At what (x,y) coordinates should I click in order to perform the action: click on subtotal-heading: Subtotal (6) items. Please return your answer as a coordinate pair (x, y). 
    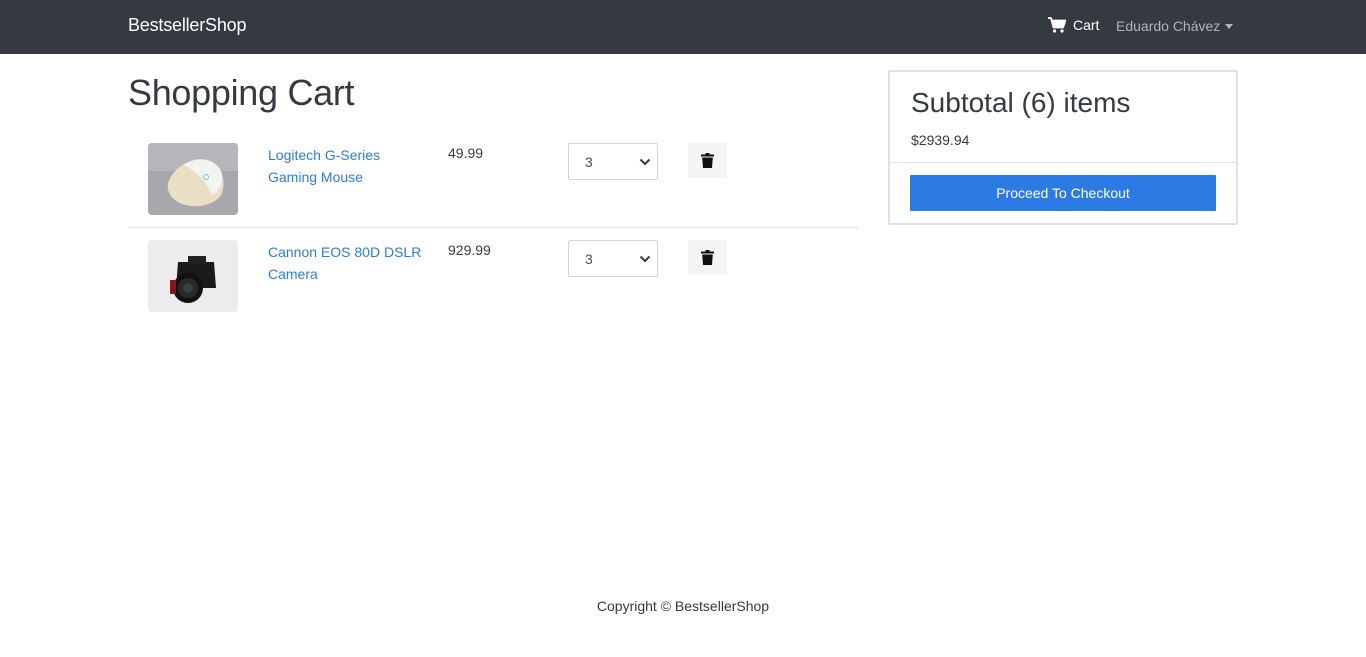
    Looking at the image, I should click on (1021, 102).